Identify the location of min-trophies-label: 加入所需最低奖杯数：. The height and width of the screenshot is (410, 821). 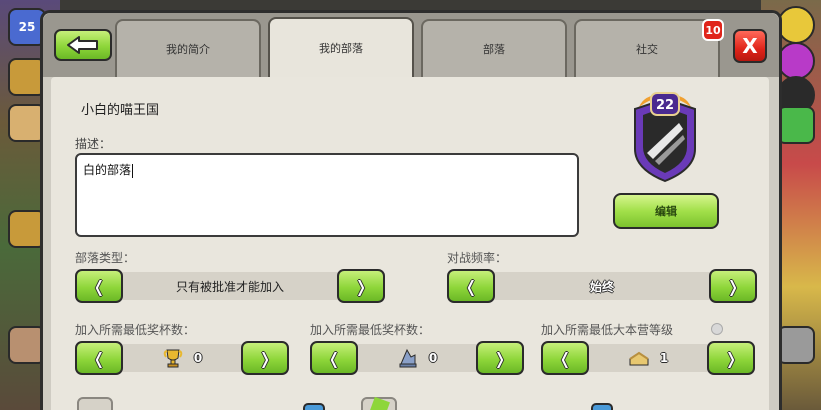
(135, 330).